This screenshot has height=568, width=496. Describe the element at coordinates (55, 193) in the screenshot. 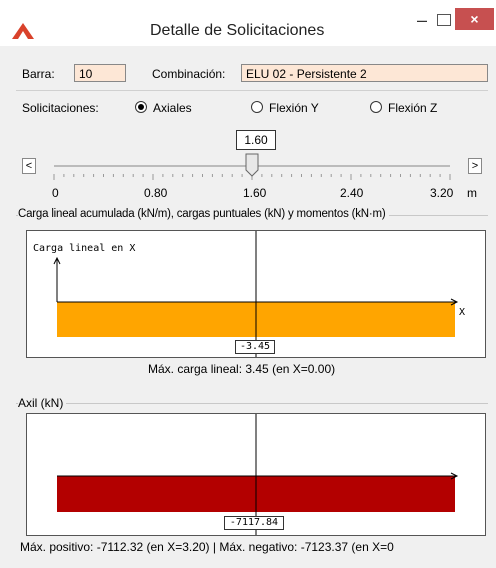

I see `tick-label-0: 0` at that location.